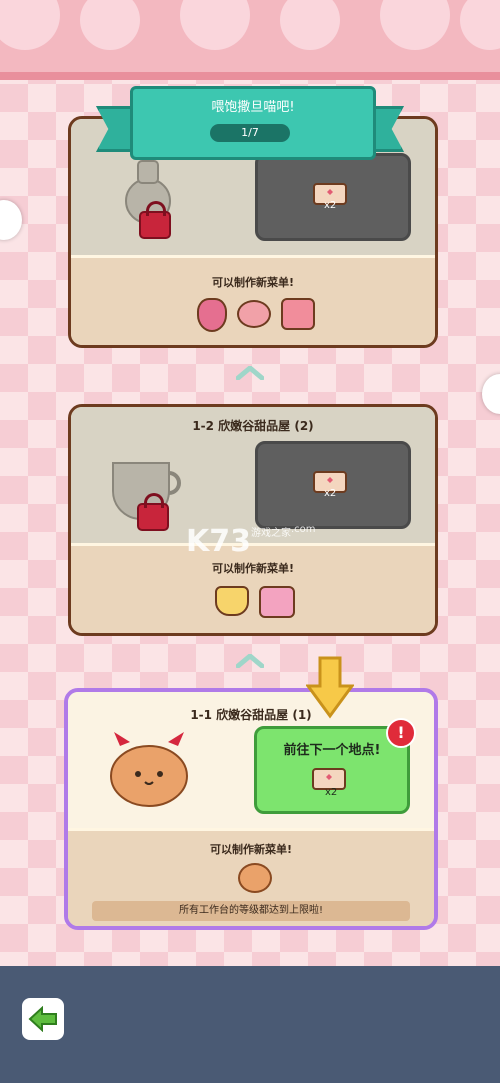 Image resolution: width=500 pixels, height=1083 pixels. Describe the element at coordinates (250, 133) in the screenshot. I see `page-indicator: 1/7` at that location.